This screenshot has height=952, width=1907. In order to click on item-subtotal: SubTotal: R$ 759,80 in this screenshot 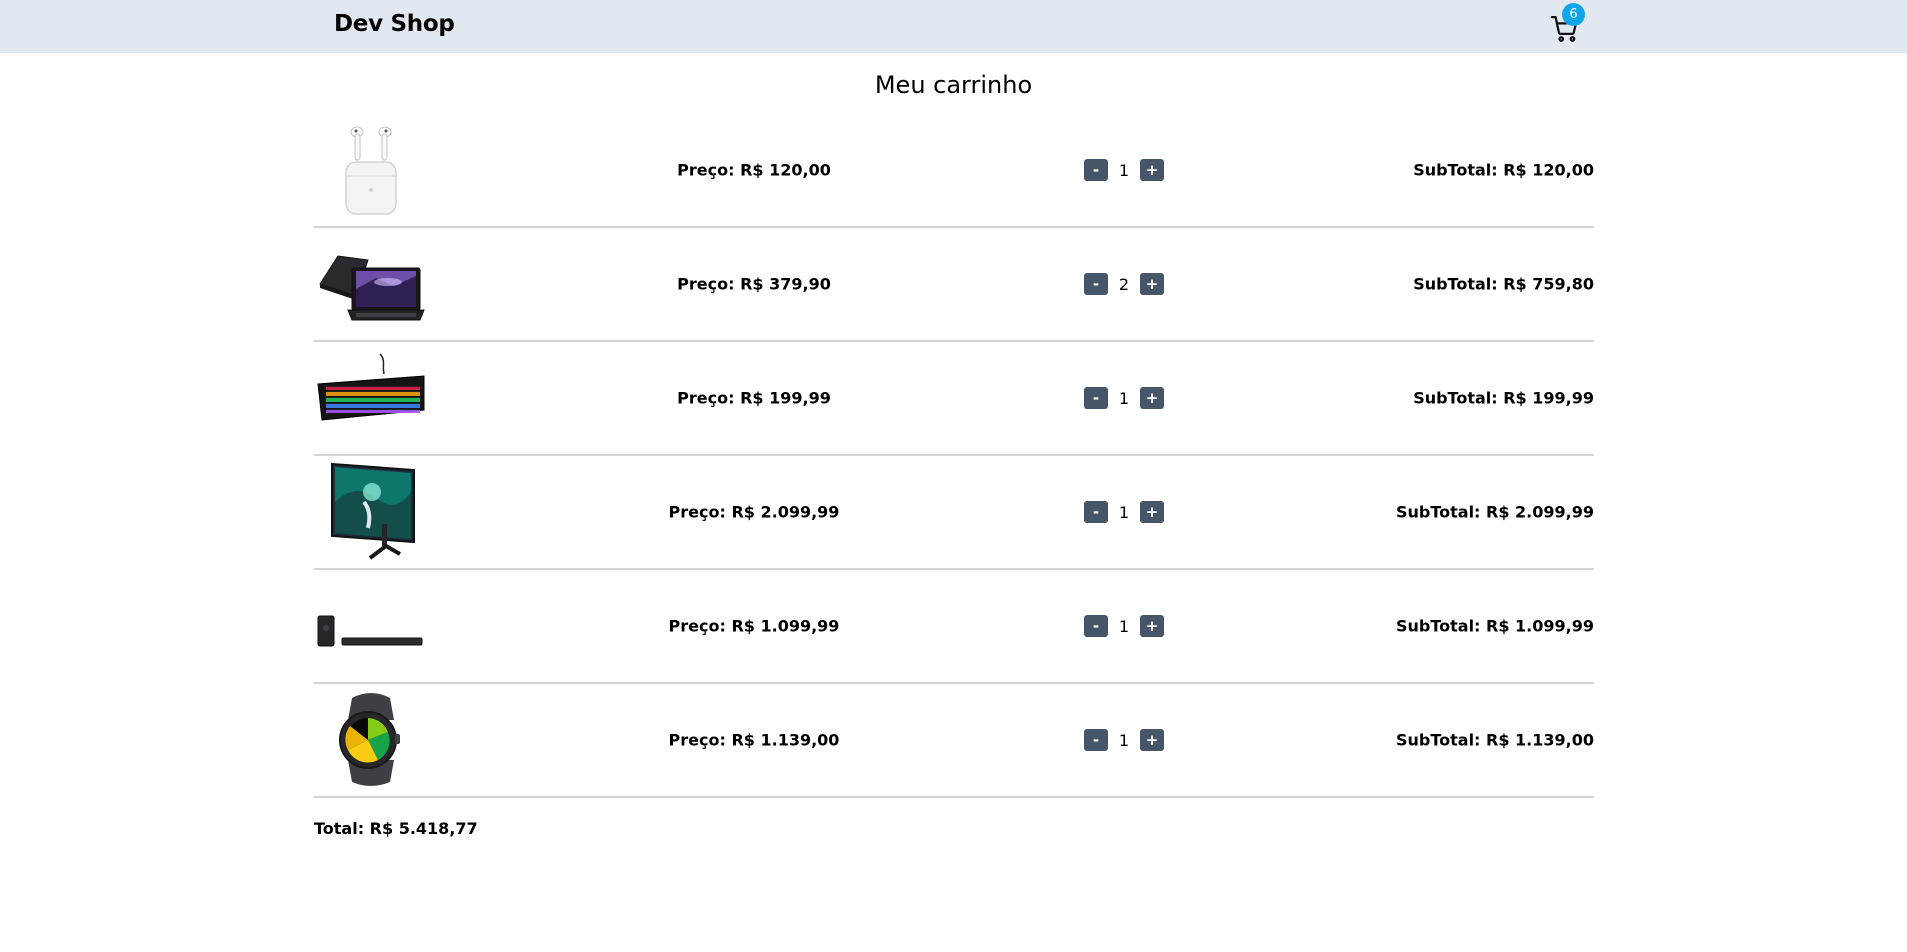, I will do `click(1503, 284)`.